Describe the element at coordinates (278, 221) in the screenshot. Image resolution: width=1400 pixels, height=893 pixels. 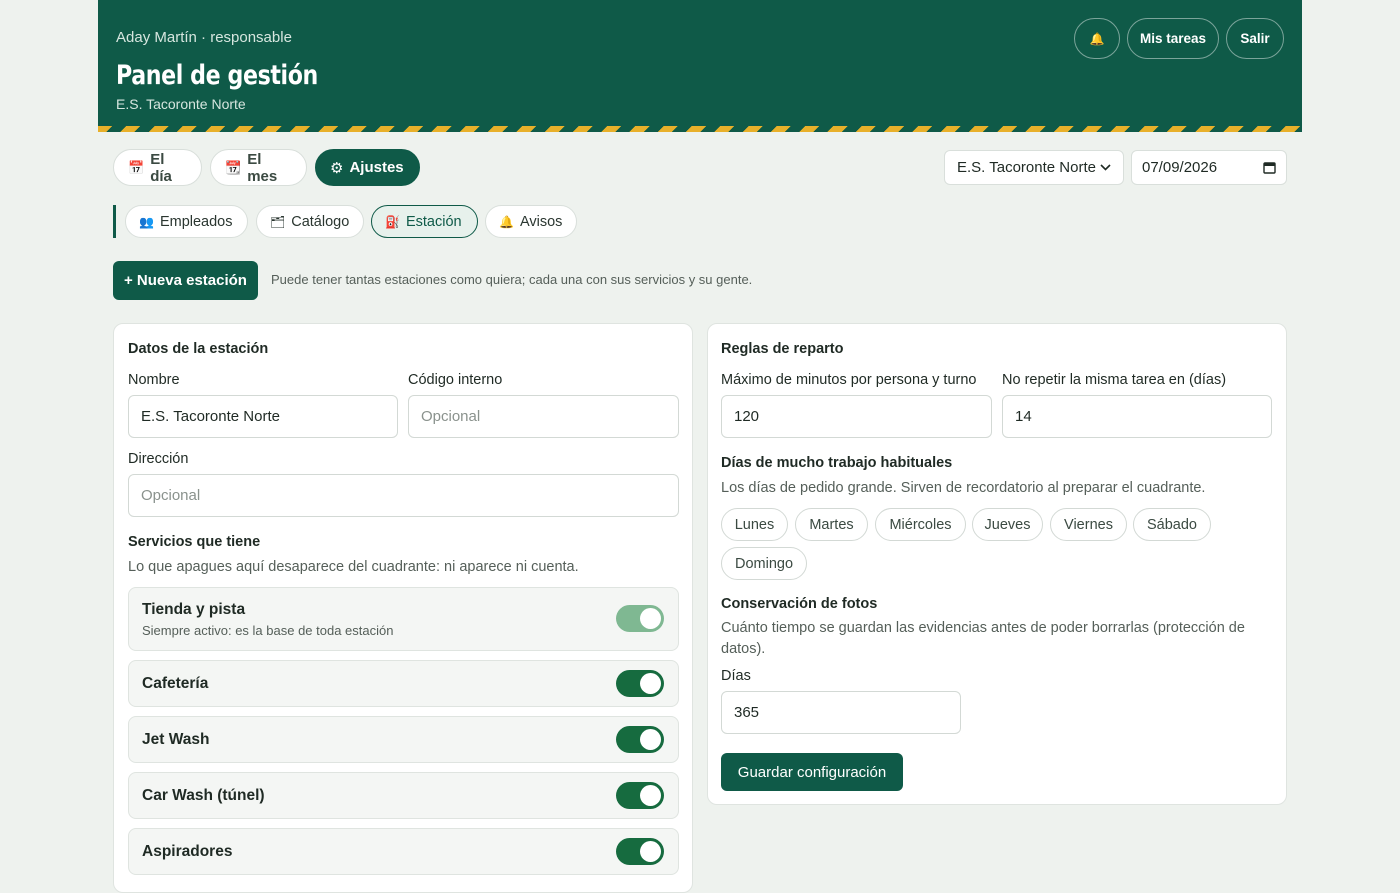
I see `folder-icon: 🗂` at that location.